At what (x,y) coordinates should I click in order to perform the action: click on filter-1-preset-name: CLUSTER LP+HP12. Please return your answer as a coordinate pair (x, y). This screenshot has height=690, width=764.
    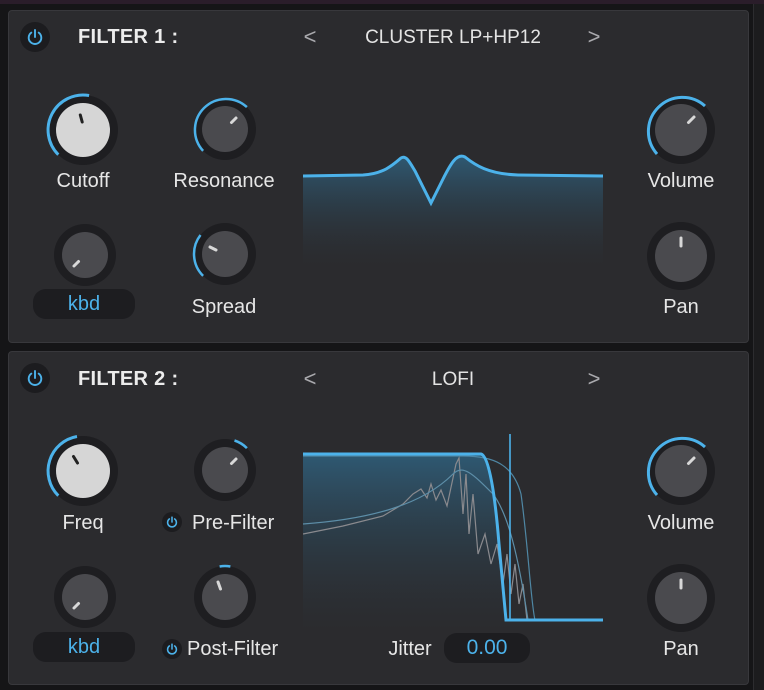
    Looking at the image, I should click on (453, 38).